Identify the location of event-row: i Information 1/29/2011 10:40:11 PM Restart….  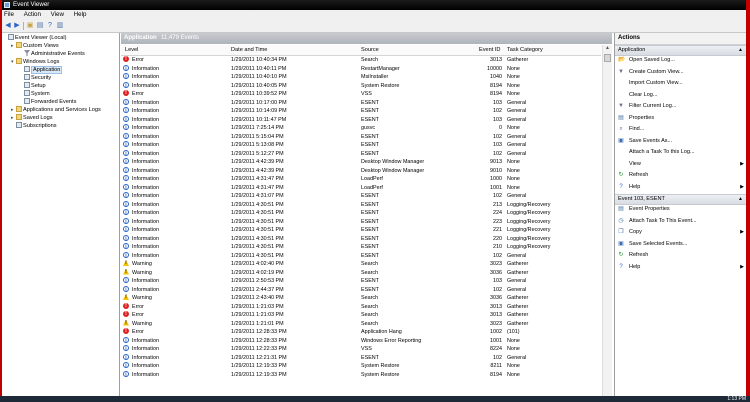
(361, 69).